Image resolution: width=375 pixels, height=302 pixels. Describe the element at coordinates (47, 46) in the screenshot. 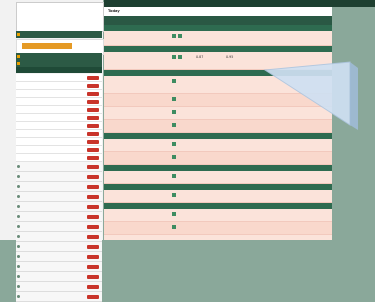

I see `orange-action-button` at that location.